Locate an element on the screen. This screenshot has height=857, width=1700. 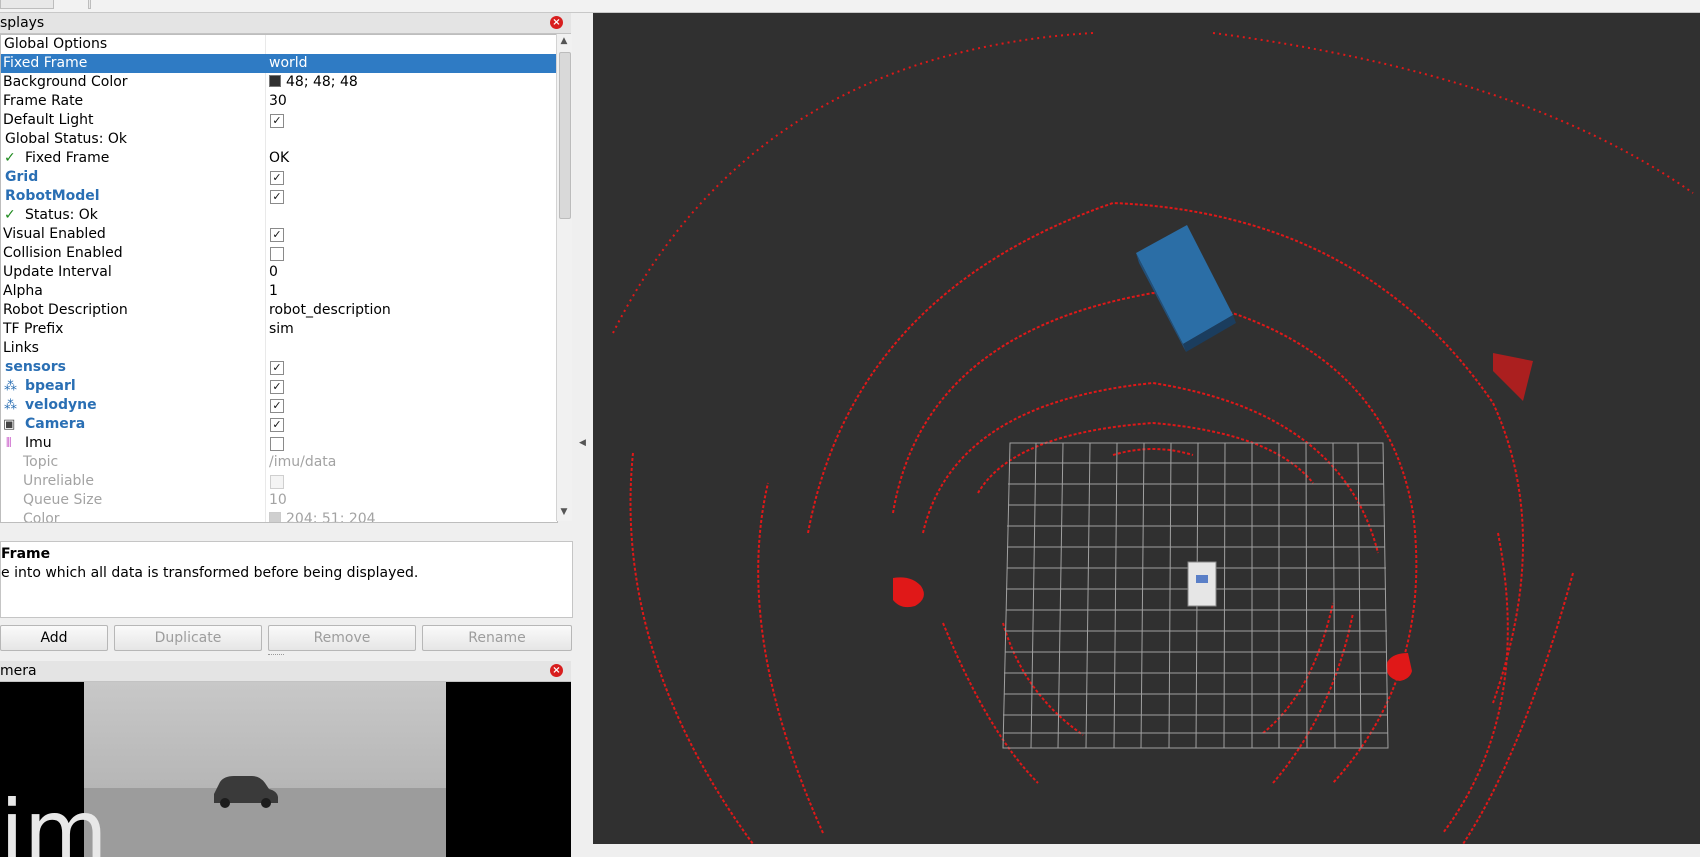
robotmodel-checkbox: ✓ is located at coordinates (277, 197).